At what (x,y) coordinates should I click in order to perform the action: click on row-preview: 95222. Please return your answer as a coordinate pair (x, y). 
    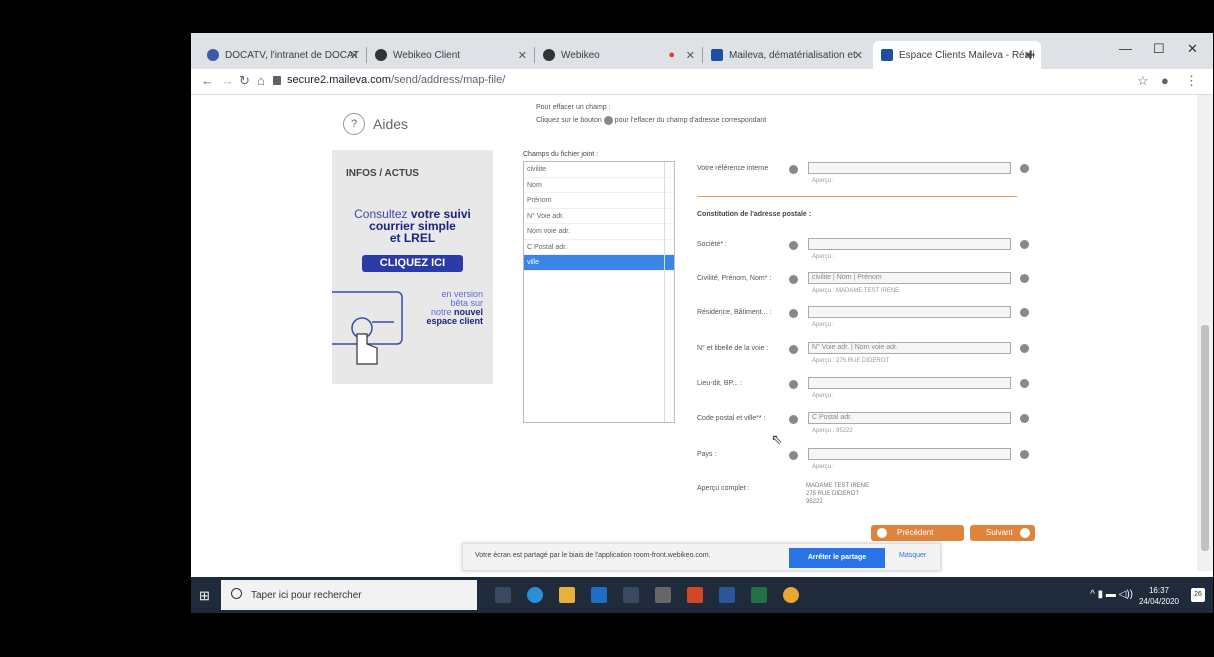
    Looking at the image, I should click on (844, 431).